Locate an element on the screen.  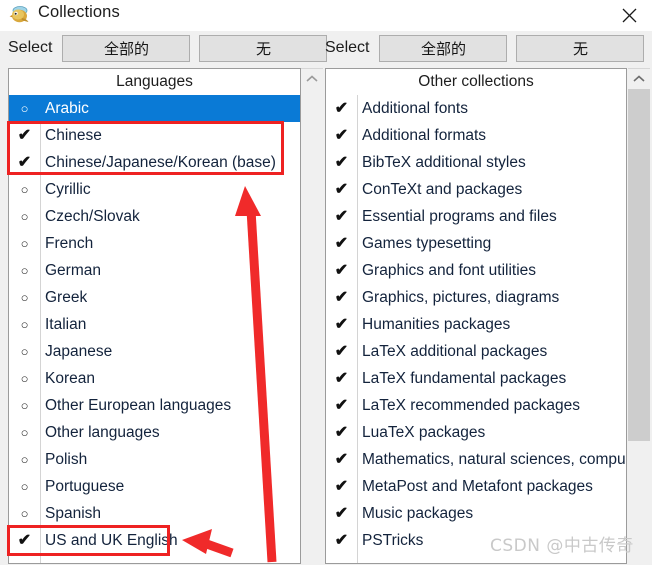
list-item: ○ Other European languages is located at coordinates (154, 405).